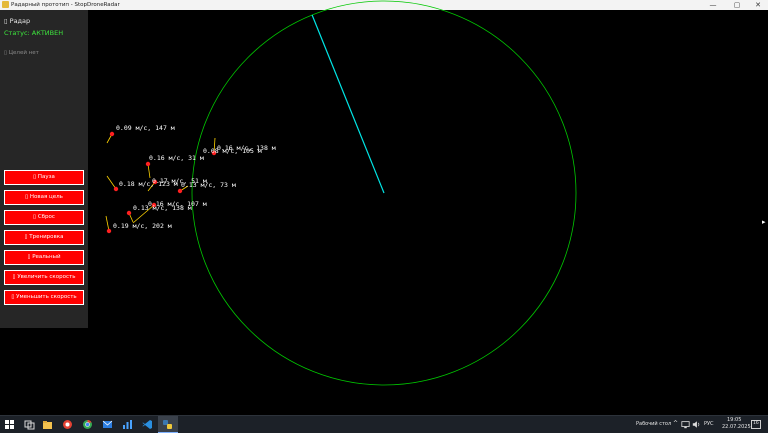  What do you see at coordinates (107, 424) in the screenshot?
I see `mail-icon` at bounding box center [107, 424].